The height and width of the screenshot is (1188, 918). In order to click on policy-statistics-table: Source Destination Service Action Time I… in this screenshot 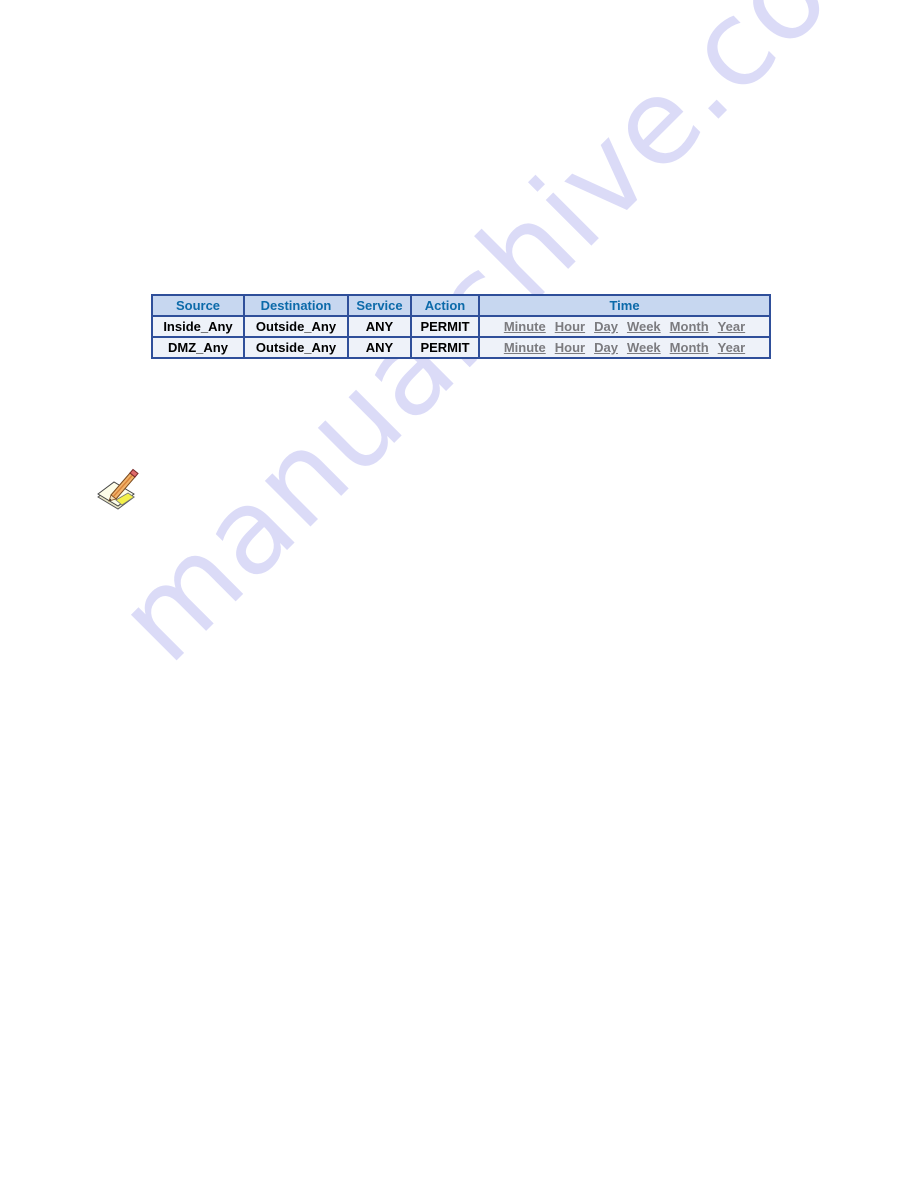, I will do `click(461, 326)`.